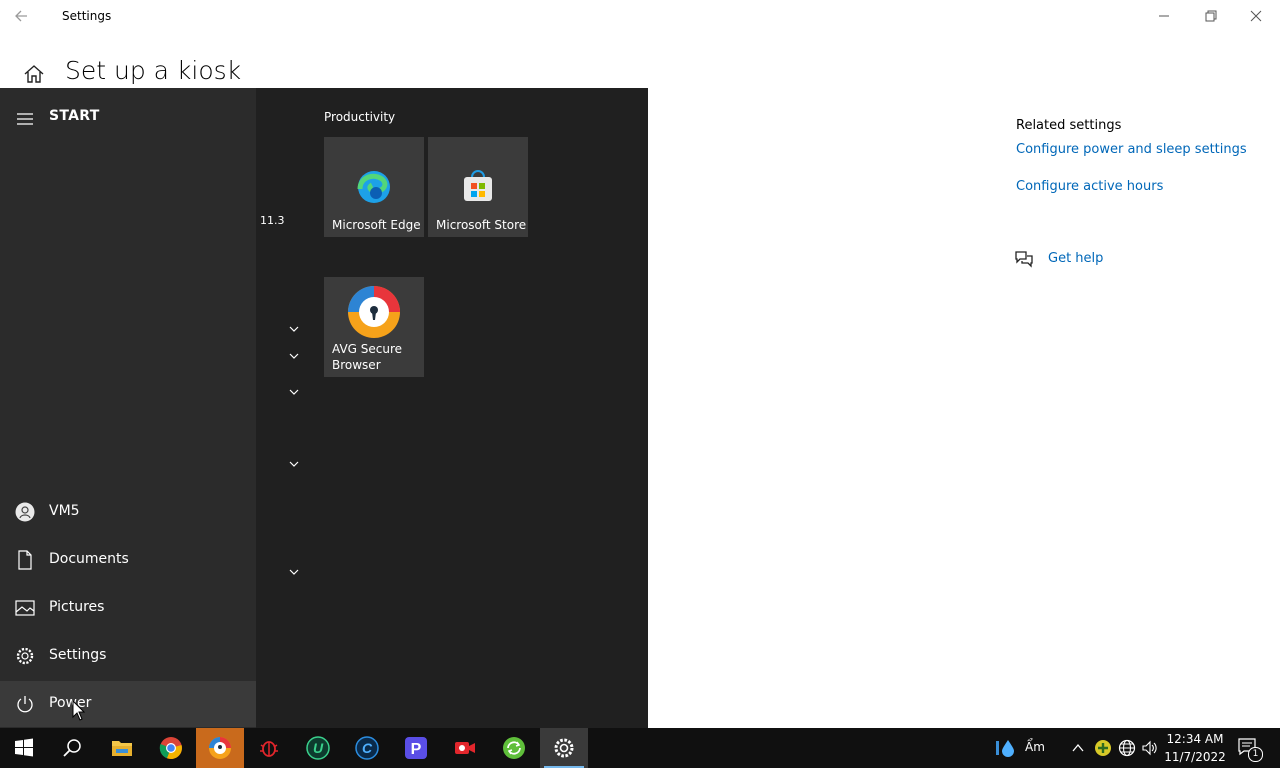 This screenshot has width=1280, height=768. I want to click on weather-text: Ẩm, so click(1035, 747).